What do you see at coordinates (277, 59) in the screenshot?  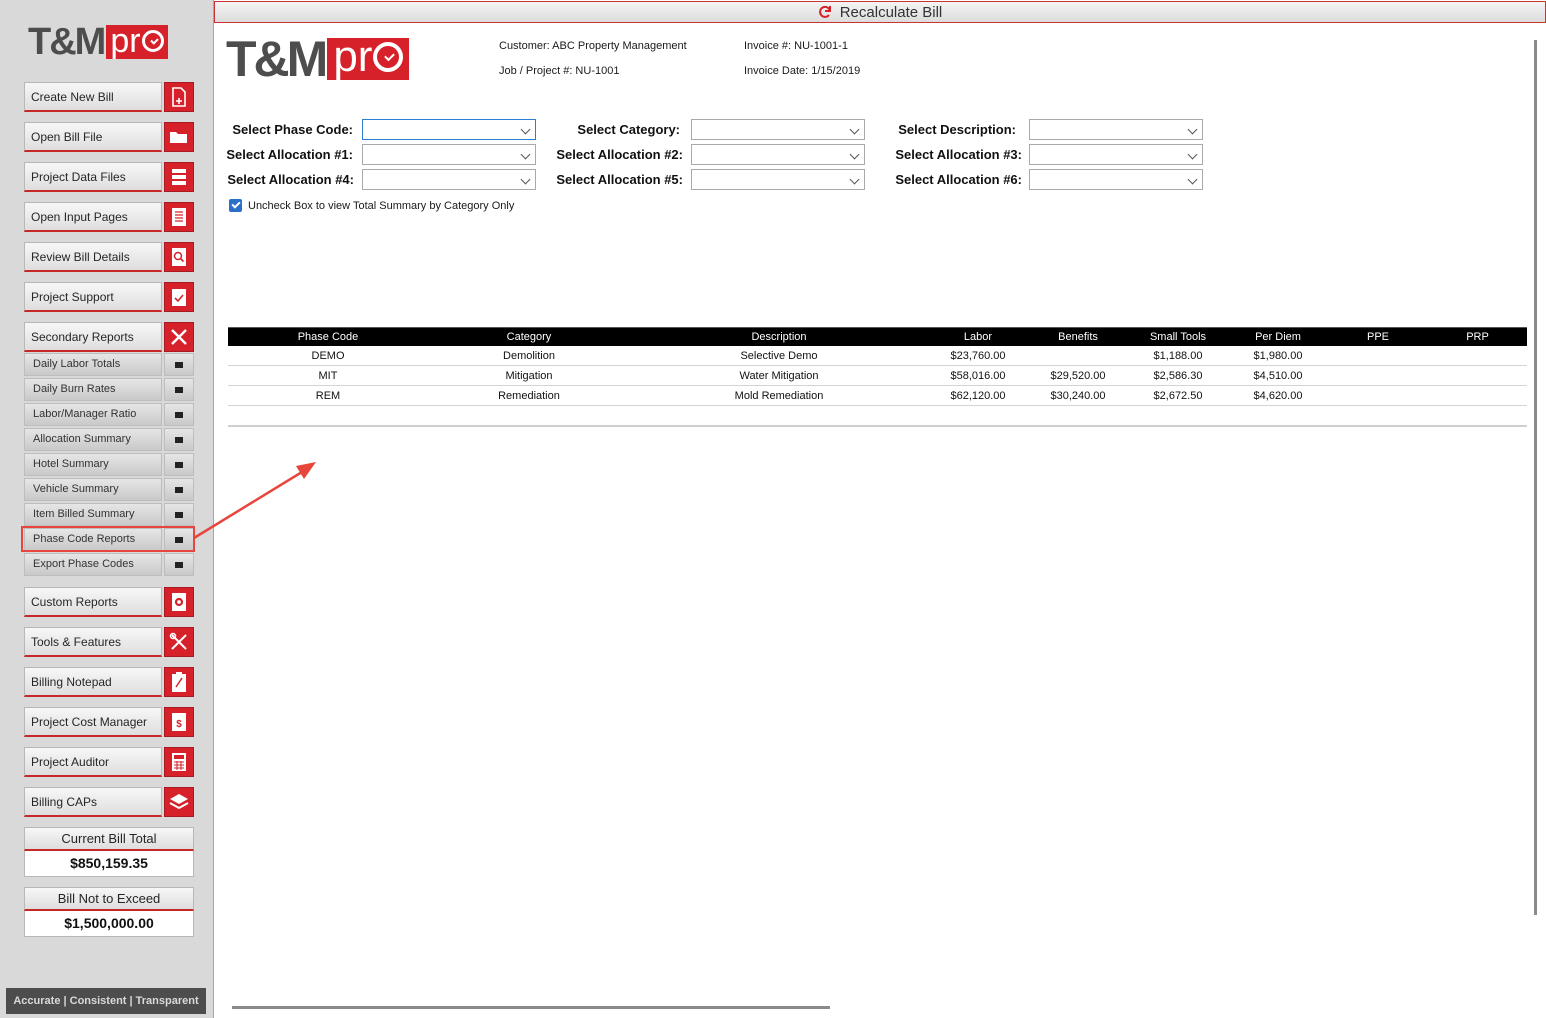 I see `logo-text: T&M` at bounding box center [277, 59].